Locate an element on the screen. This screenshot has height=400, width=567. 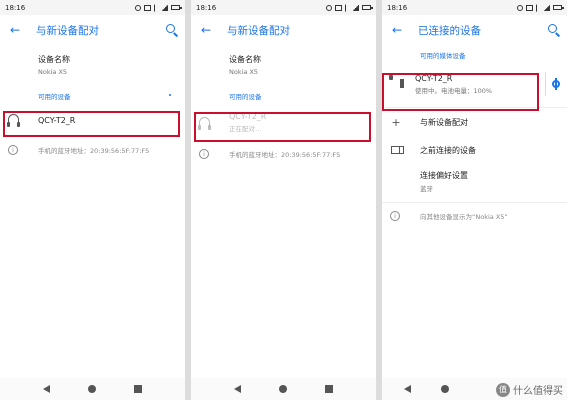
page-title: 已连接的设备 is located at coordinates (449, 30).